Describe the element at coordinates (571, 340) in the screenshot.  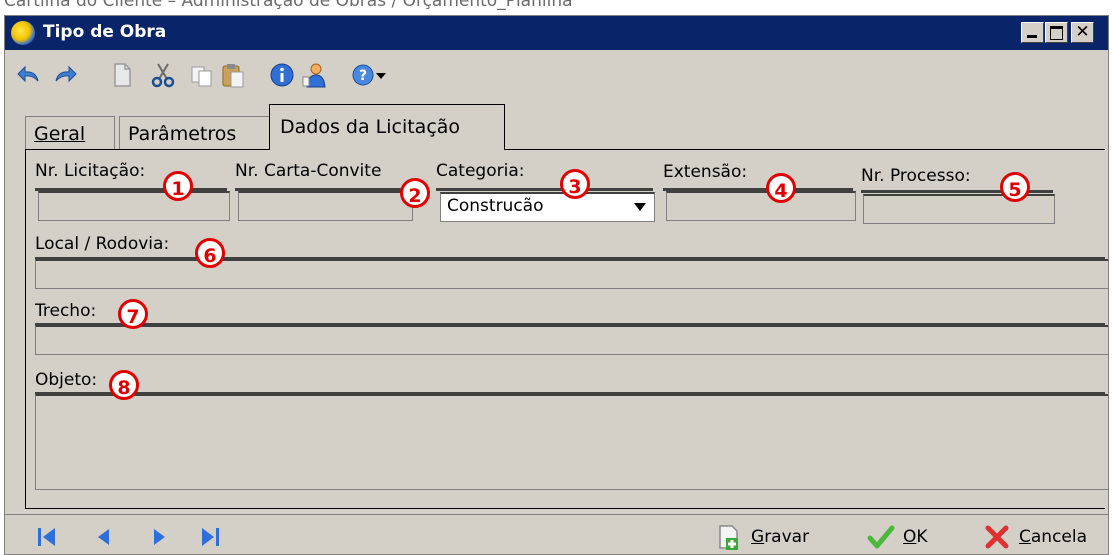
I see `trecho-input` at that location.